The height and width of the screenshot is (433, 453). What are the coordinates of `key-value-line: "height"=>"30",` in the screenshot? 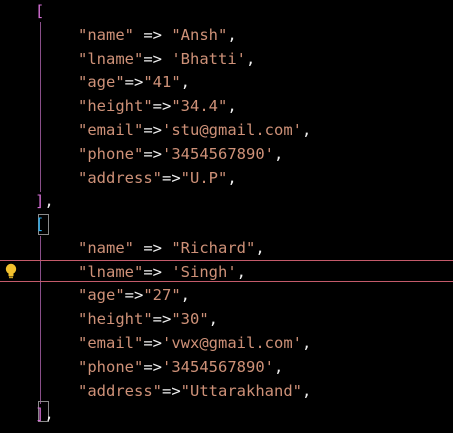 It's located at (226, 319).